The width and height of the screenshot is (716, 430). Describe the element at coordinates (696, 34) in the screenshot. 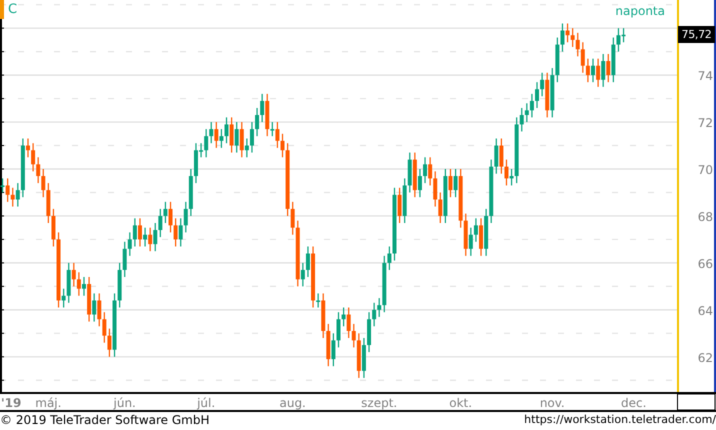

I see `last-price-badge: 75,72` at that location.